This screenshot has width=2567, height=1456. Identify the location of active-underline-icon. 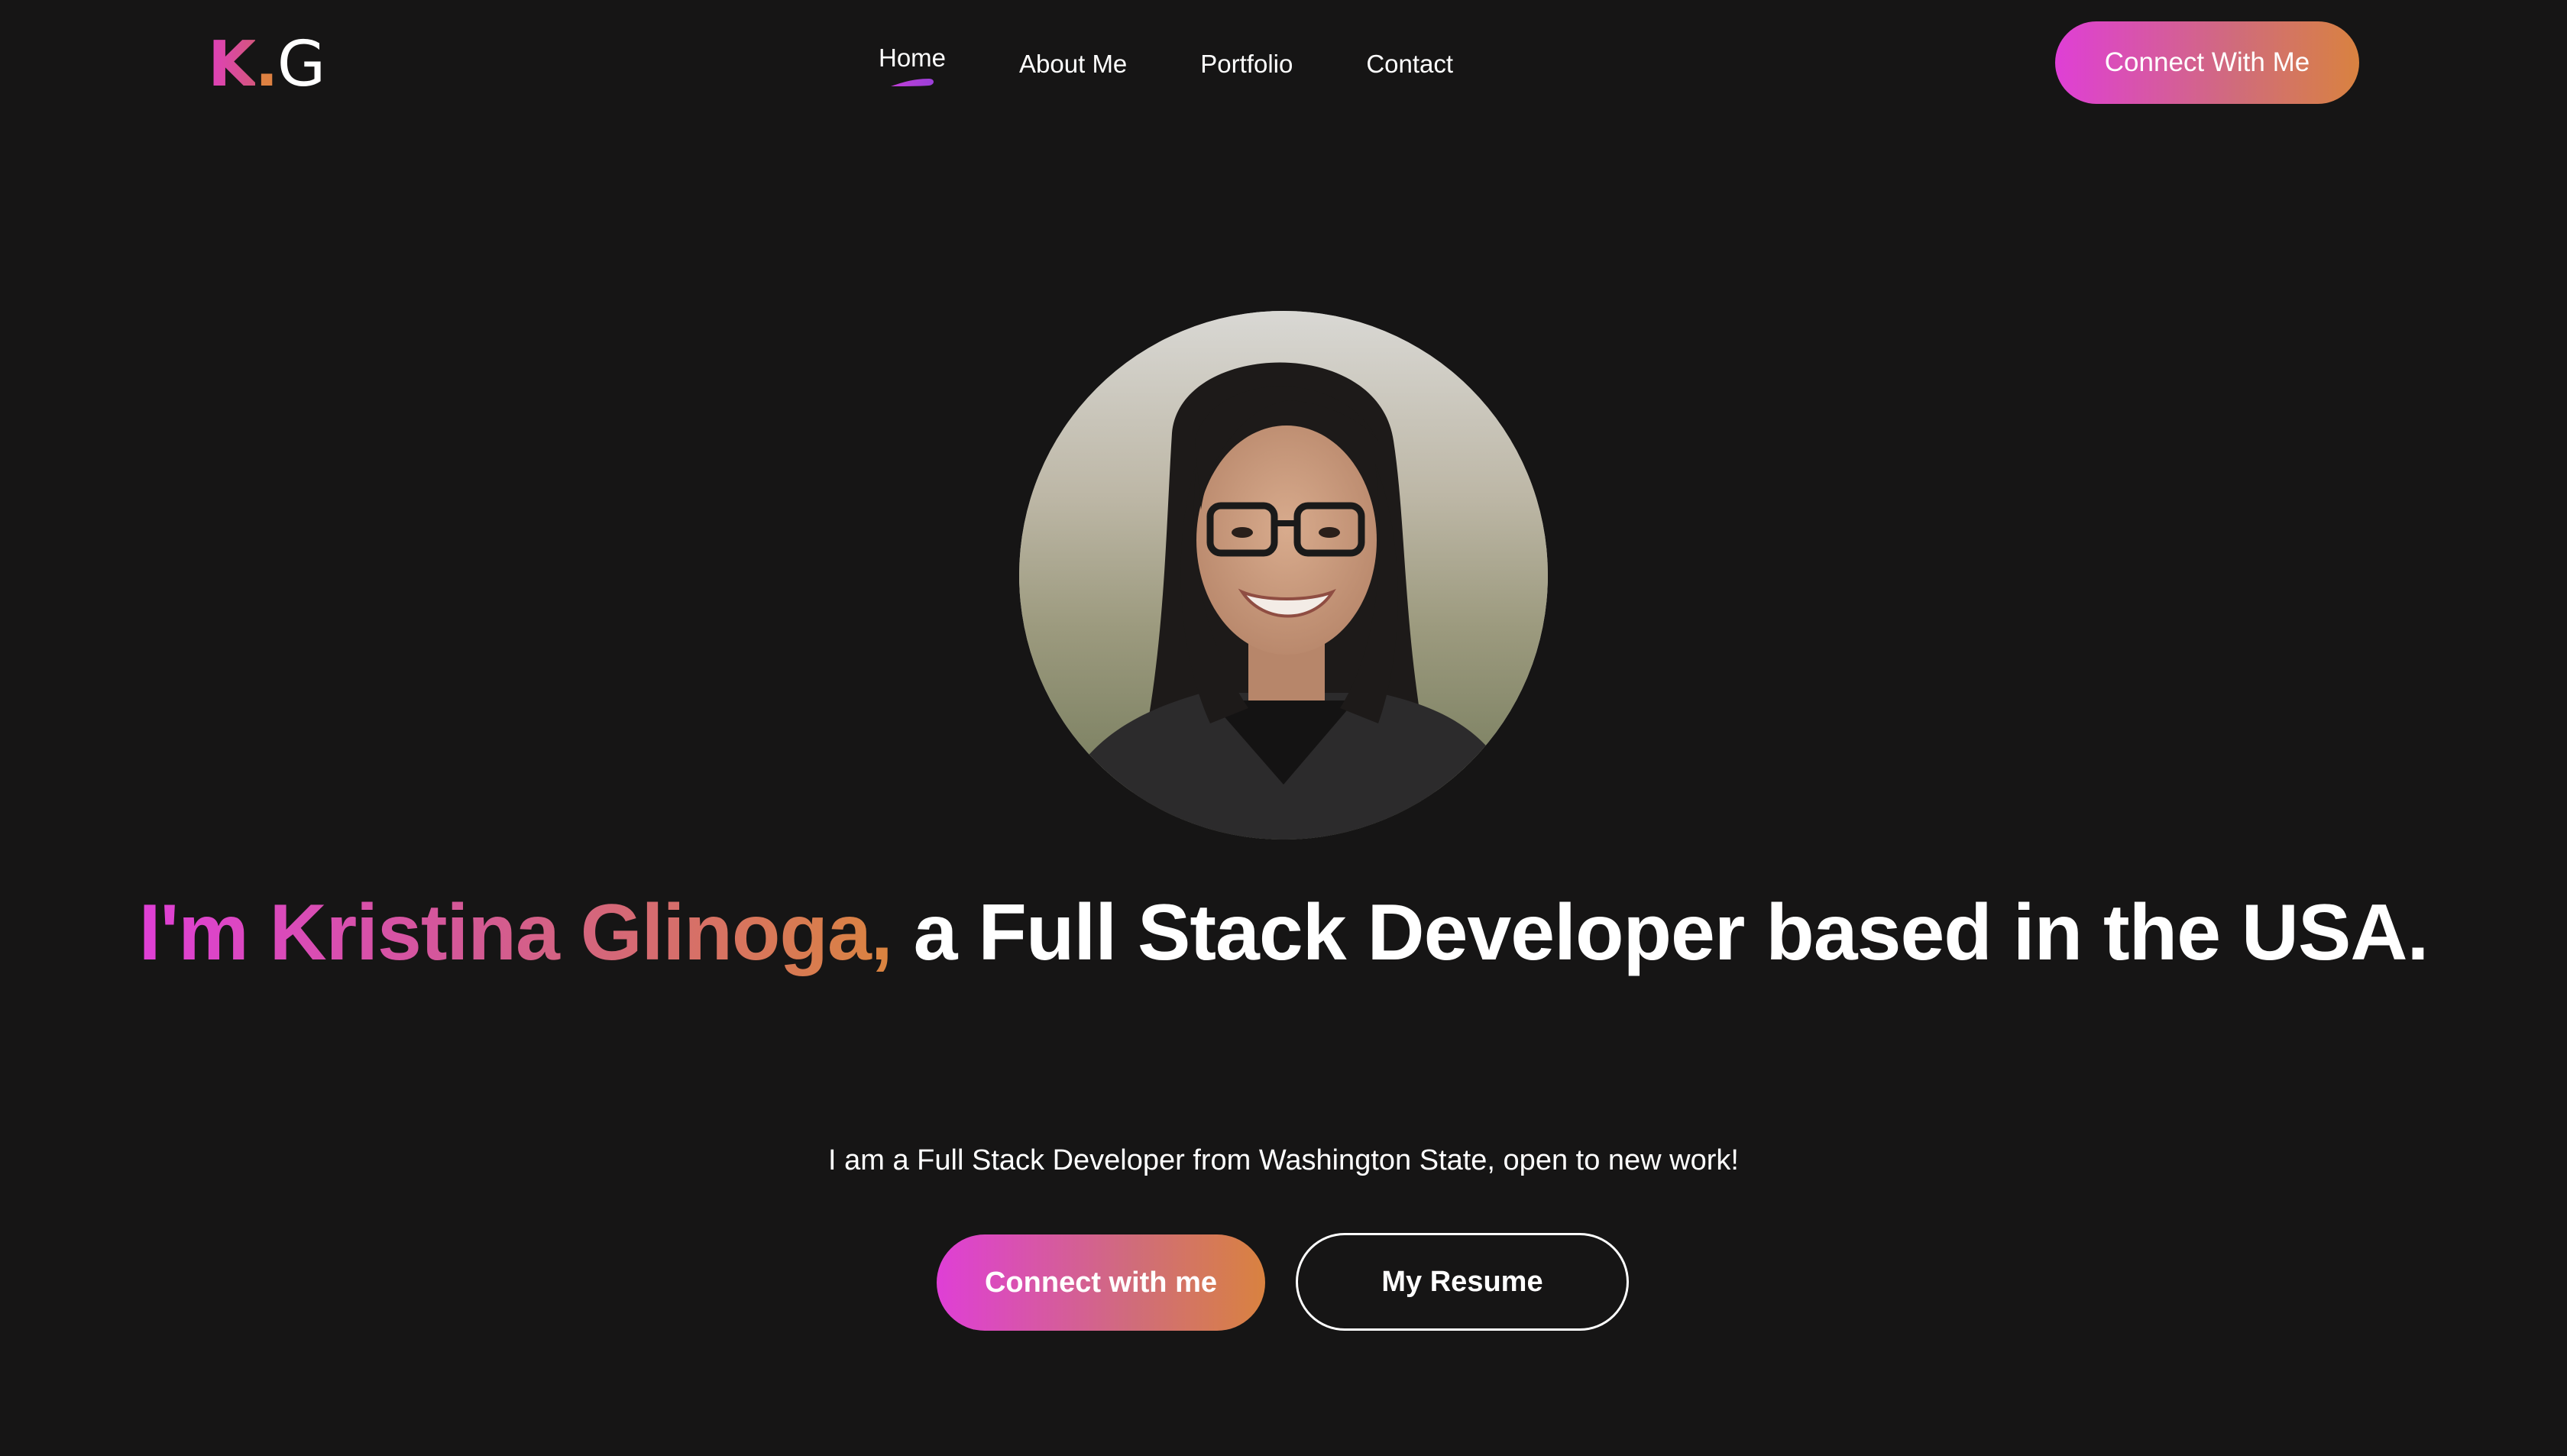
(912, 82).